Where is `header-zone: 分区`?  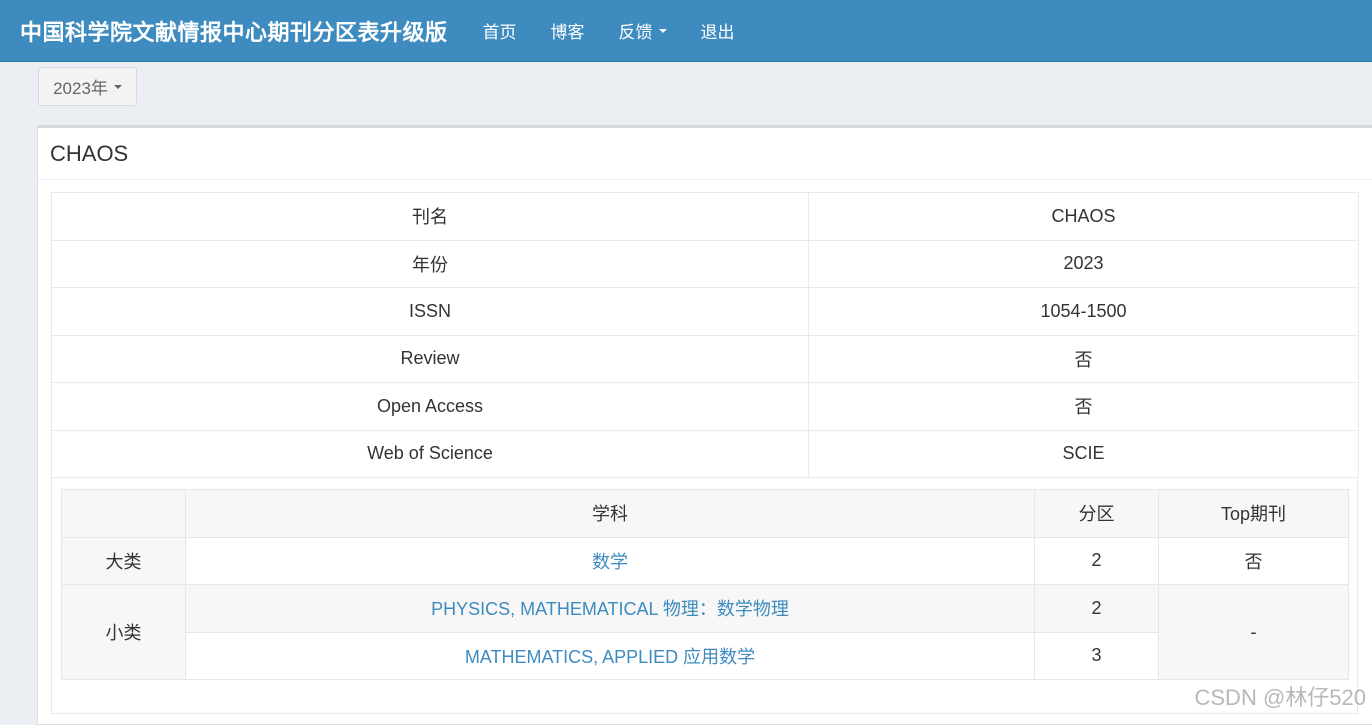 header-zone: 分区 is located at coordinates (1096, 513).